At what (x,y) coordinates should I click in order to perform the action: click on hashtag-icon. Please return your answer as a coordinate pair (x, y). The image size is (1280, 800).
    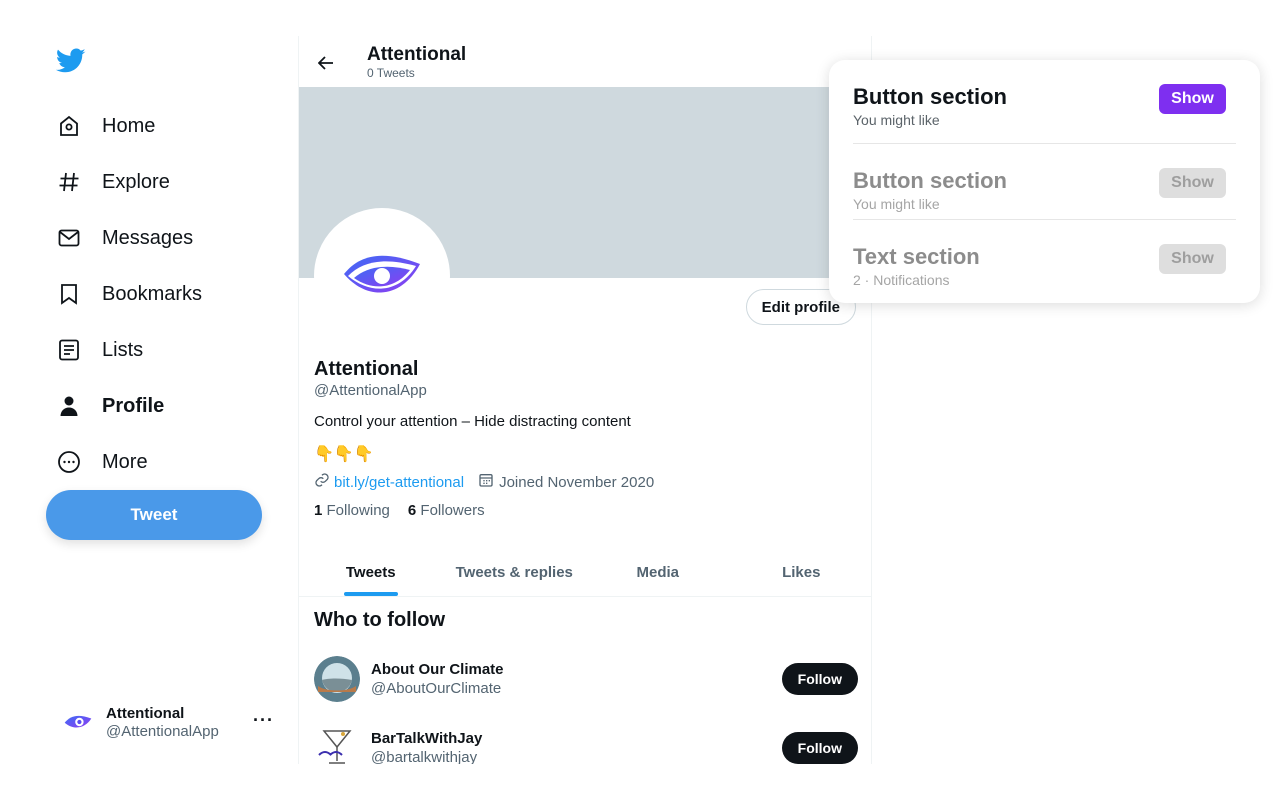
    Looking at the image, I should click on (69, 182).